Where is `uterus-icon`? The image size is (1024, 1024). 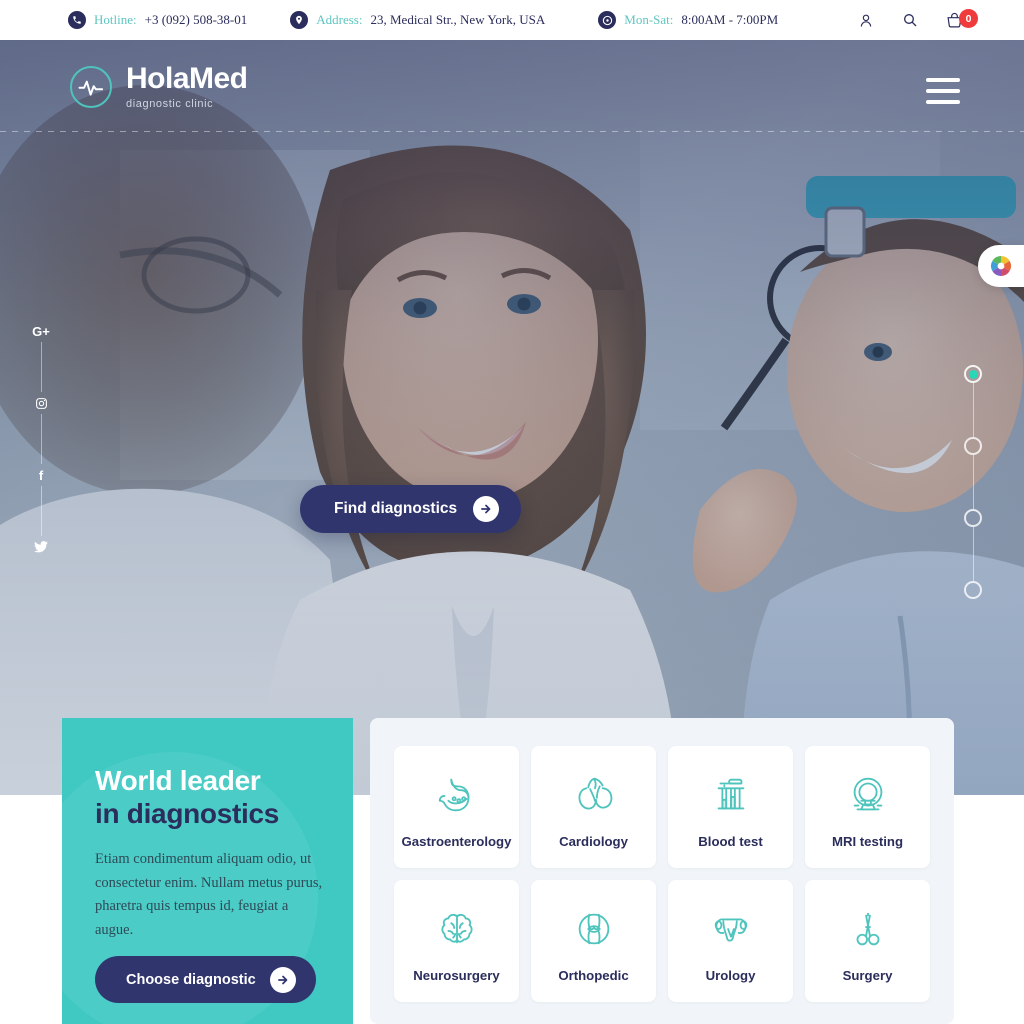 uterus-icon is located at coordinates (731, 929).